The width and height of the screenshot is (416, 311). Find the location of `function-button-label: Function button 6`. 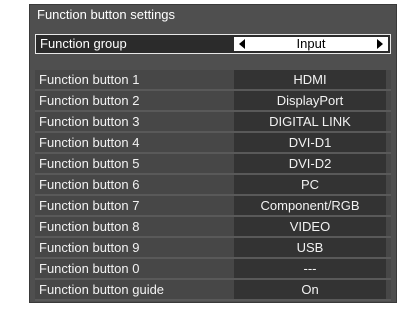

function-button-label: Function button 6 is located at coordinates (89, 184).